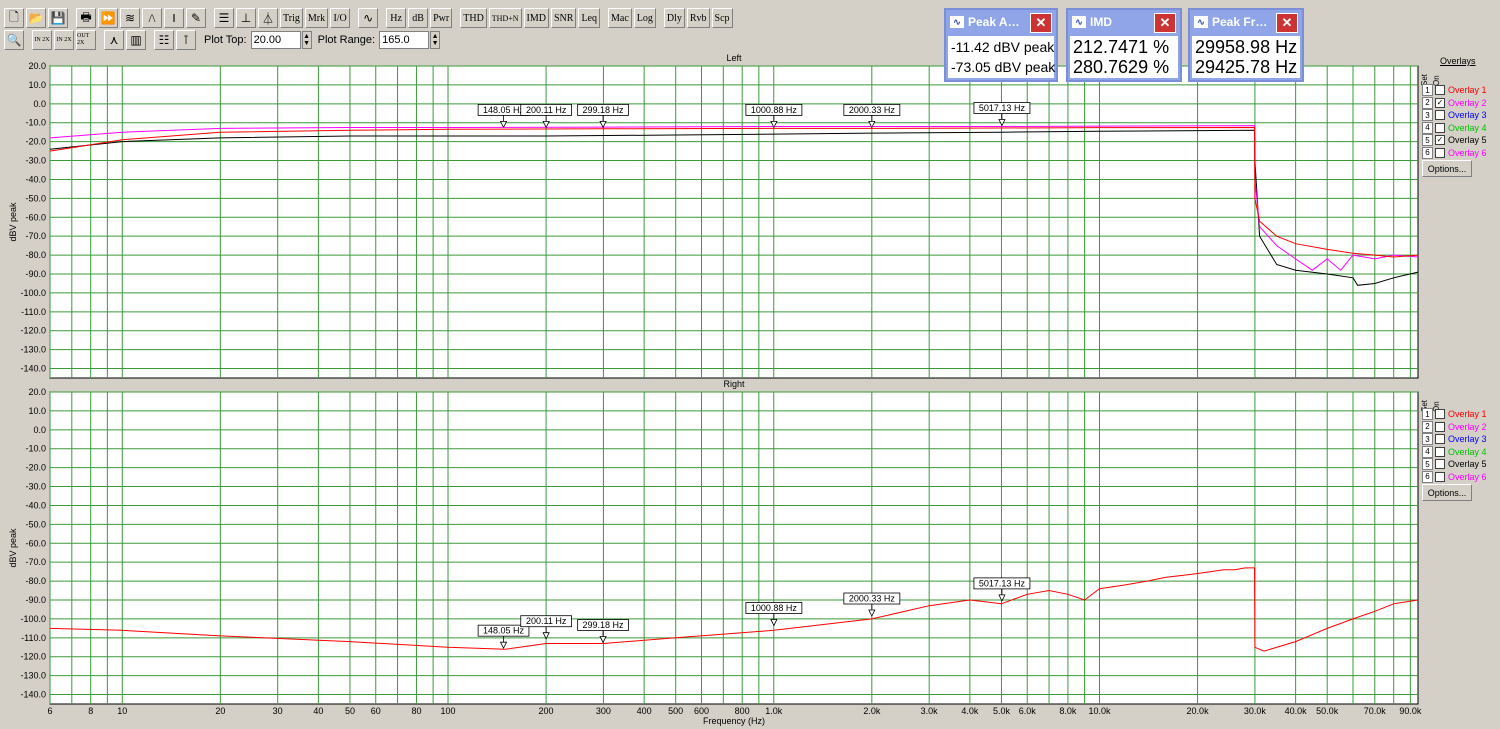 This screenshot has width=1500, height=729. I want to click on chart-title: Left, so click(734, 58).